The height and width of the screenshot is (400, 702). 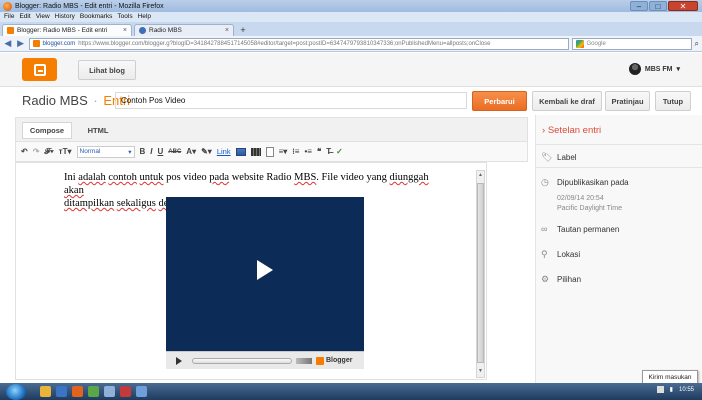 What do you see at coordinates (39, 69) in the screenshot?
I see `blogger-logo` at bounding box center [39, 69].